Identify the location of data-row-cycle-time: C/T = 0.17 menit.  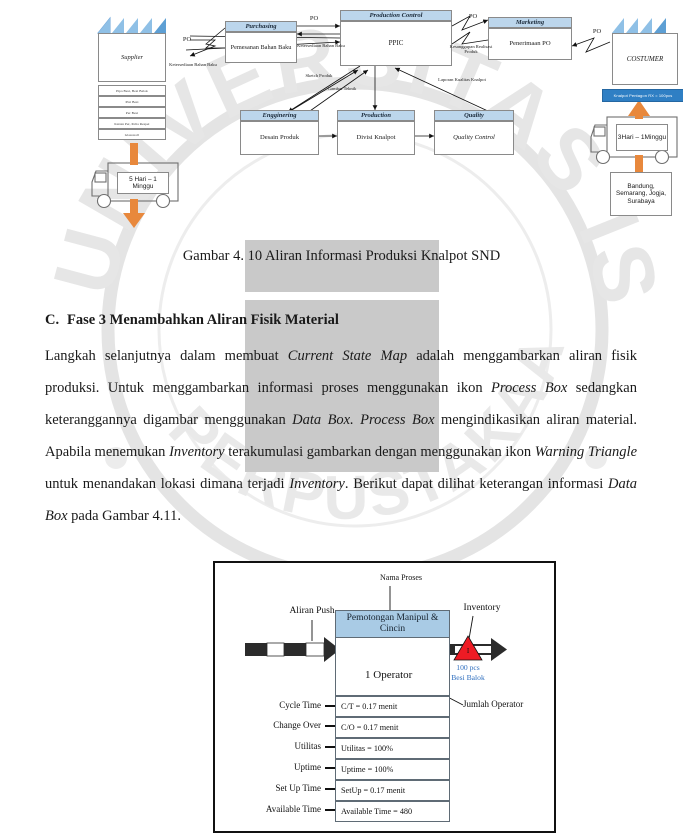
(392, 706).